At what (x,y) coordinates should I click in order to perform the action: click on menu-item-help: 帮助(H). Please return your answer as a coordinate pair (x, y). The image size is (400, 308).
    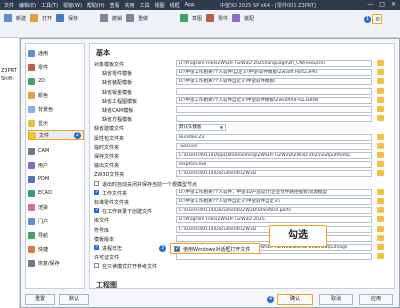
    Looking at the image, I should click on (96, 5).